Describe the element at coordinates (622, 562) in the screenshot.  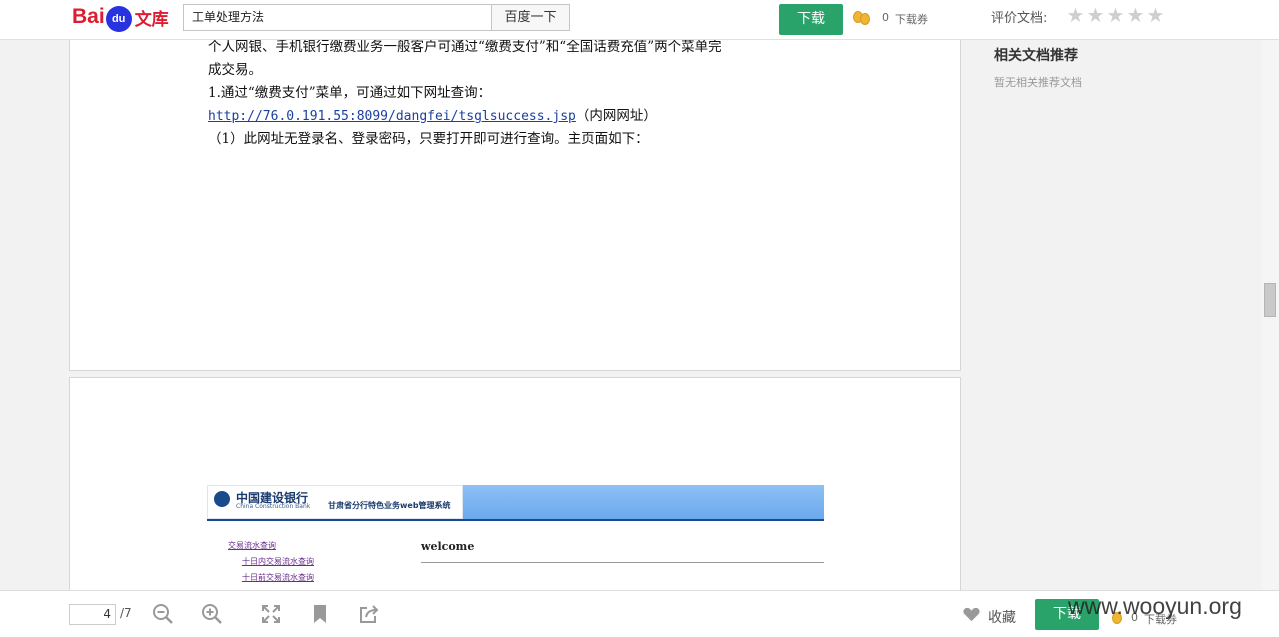
I see `divider` at that location.